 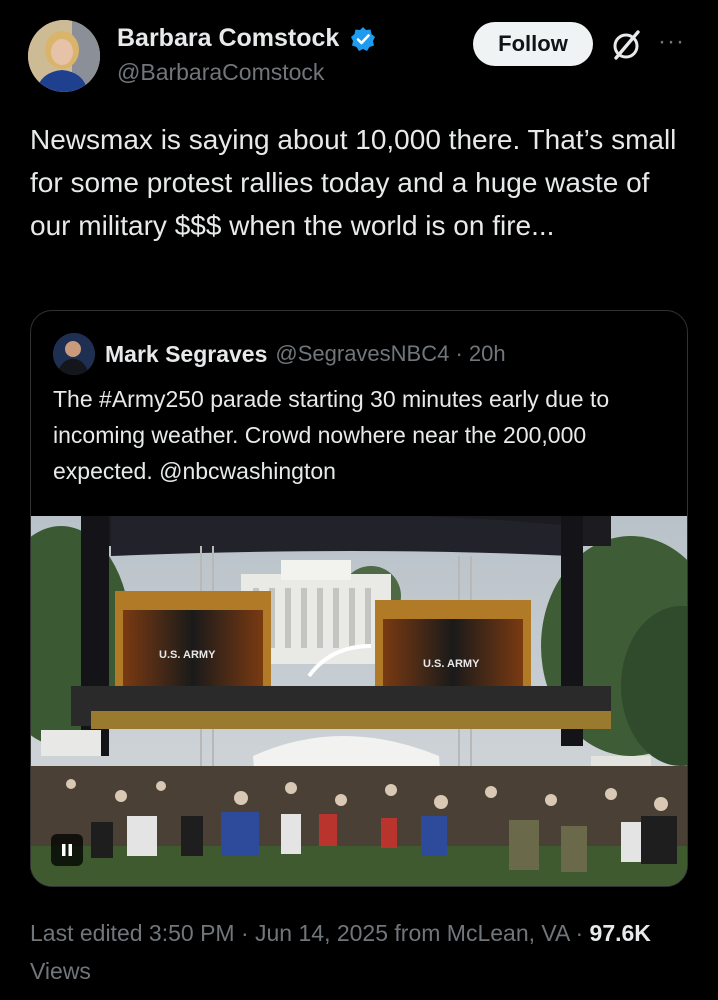 What do you see at coordinates (64, 56) in the screenshot?
I see `author-avatar` at bounding box center [64, 56].